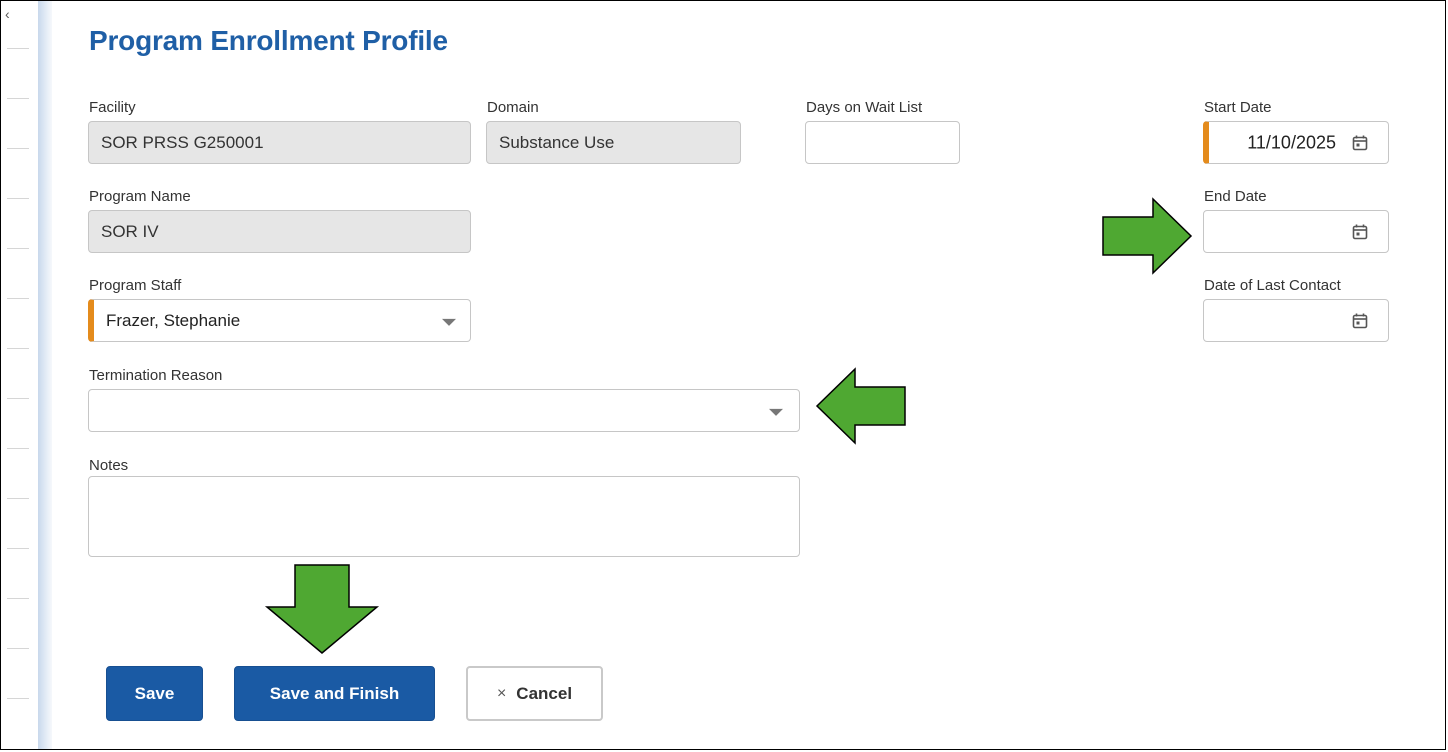 The height and width of the screenshot is (752, 1448). Describe the element at coordinates (1272, 285) in the screenshot. I see `date-of-last-contact-label: Date of Last Contact` at that location.